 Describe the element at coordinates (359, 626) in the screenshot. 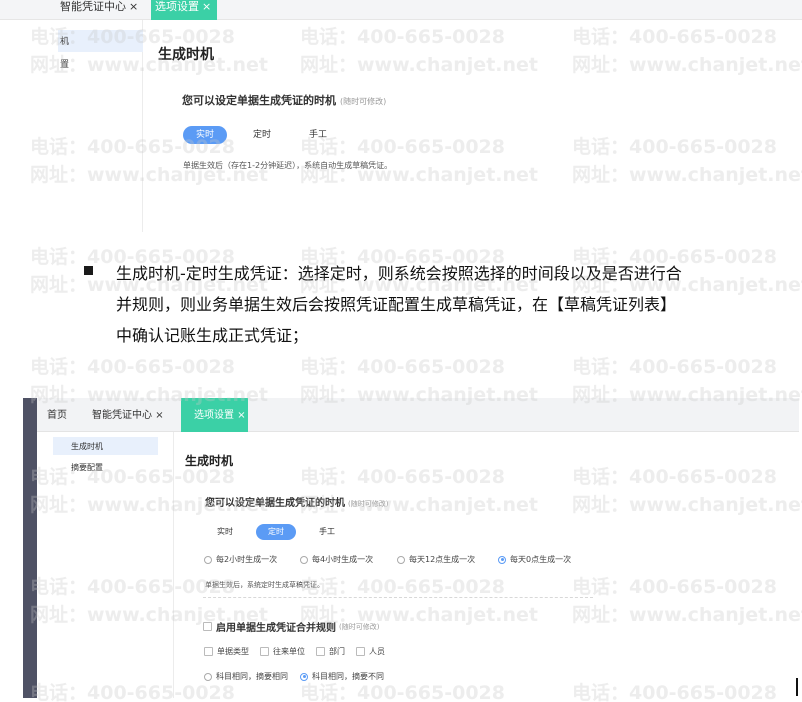

I see `merge-rule-note: (随时可修改)` at that location.